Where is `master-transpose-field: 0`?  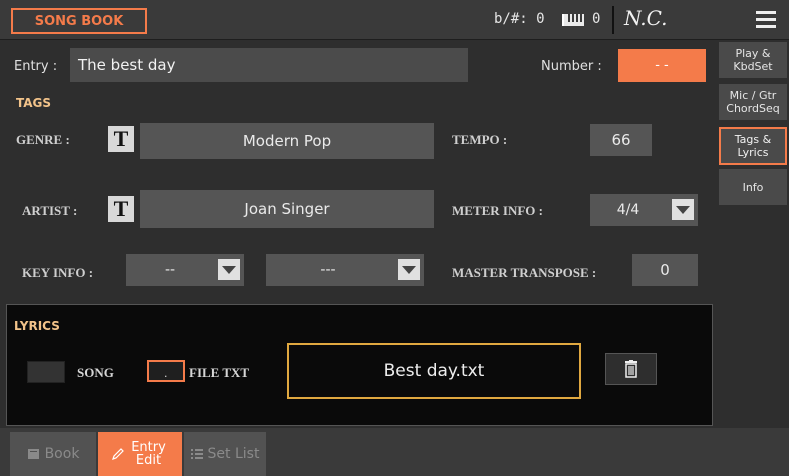 master-transpose-field: 0 is located at coordinates (665, 270).